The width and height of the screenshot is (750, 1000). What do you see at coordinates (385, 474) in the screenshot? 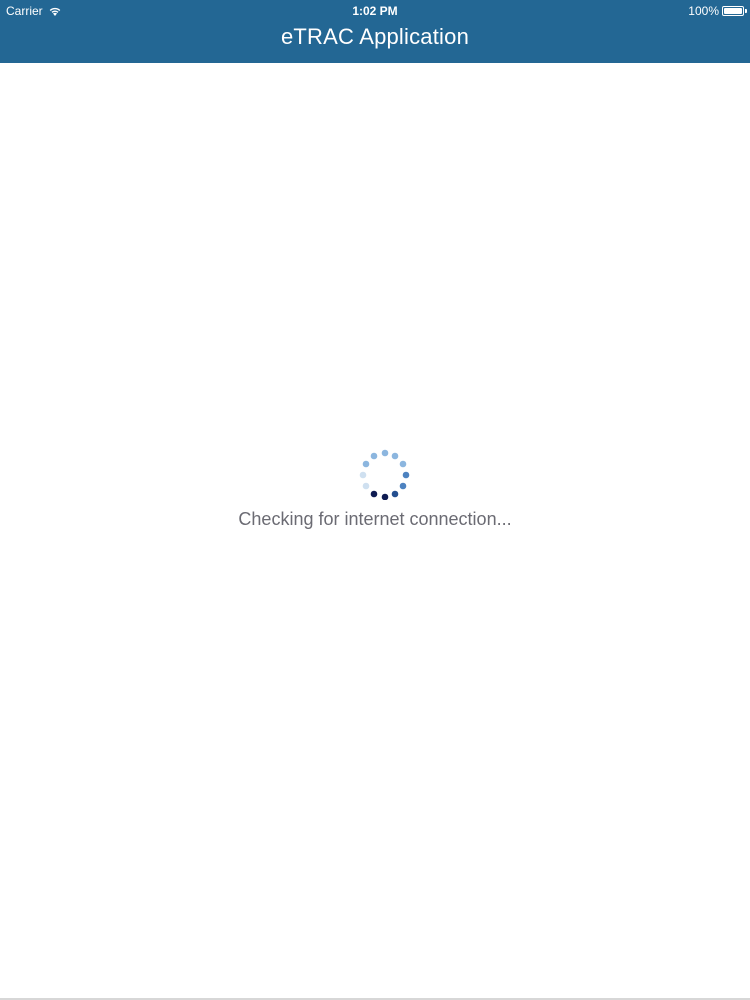
I see `loading-spinner-icon` at bounding box center [385, 474].